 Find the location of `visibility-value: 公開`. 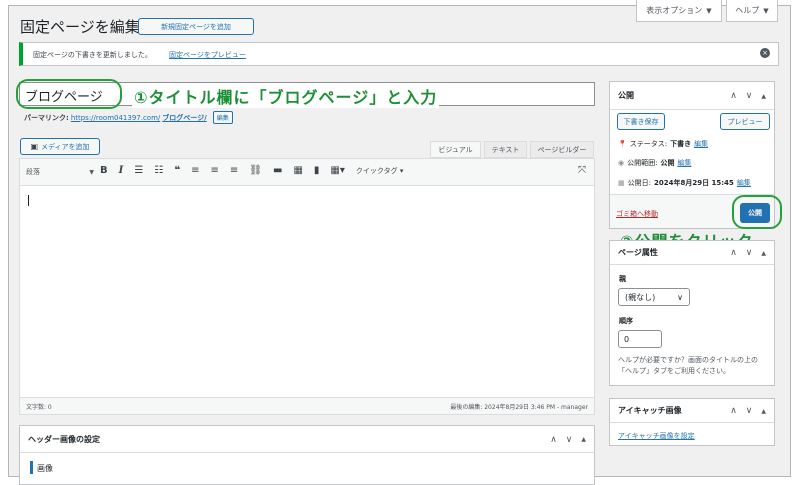

visibility-value: 公開 is located at coordinates (667, 163).